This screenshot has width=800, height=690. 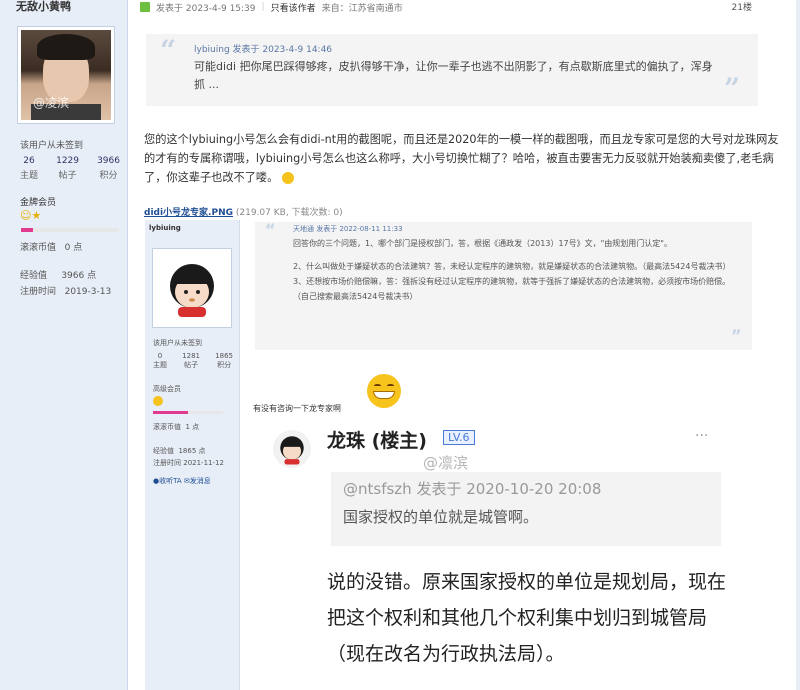 I want to click on embed-close-quote-icon: ”, so click(x=736, y=335).